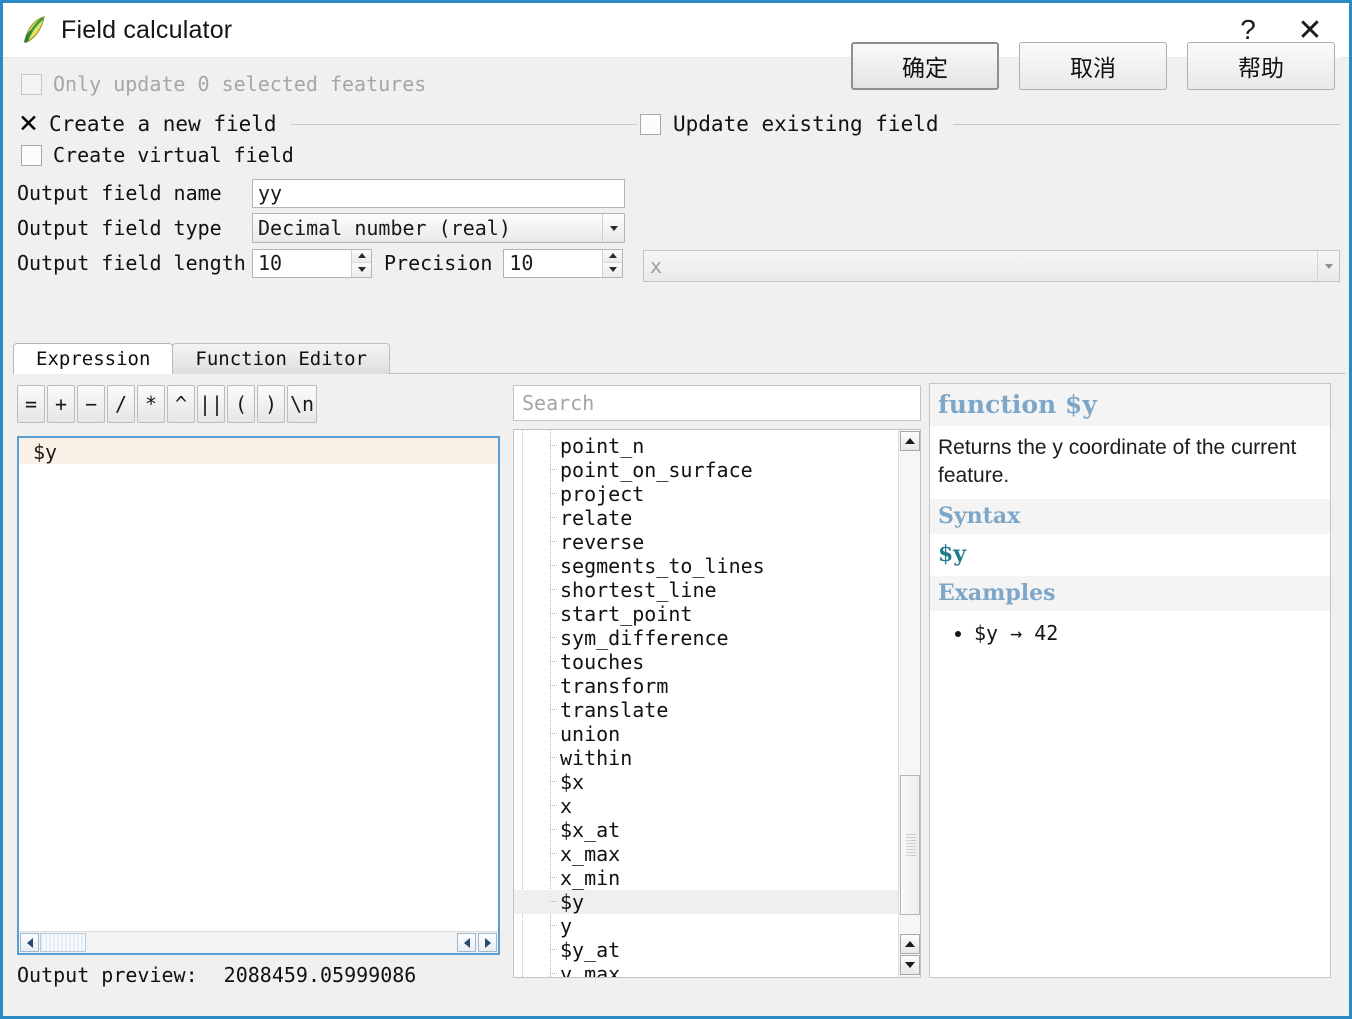 The image size is (1352, 1019). What do you see at coordinates (706, 614) in the screenshot?
I see `function-list-item: start_point` at bounding box center [706, 614].